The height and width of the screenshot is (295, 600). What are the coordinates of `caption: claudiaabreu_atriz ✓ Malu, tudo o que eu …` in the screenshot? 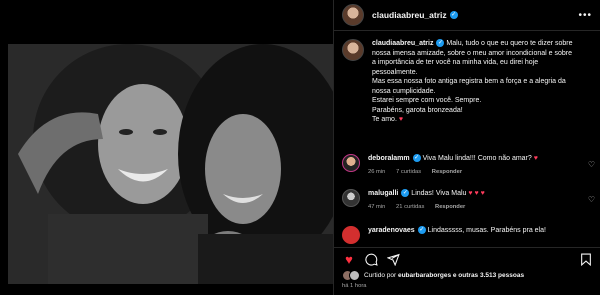 It's located at (467, 78).